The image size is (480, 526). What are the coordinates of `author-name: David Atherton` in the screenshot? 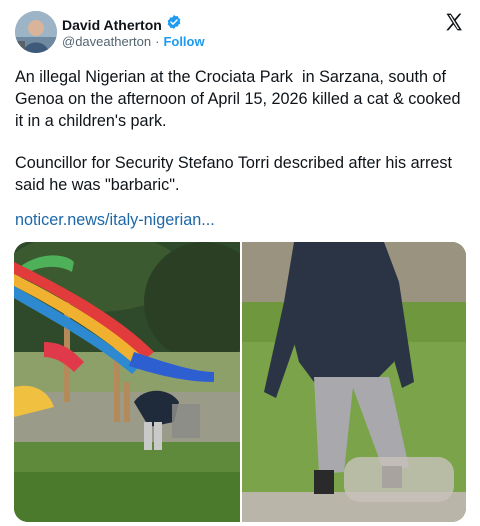 It's located at (112, 25).